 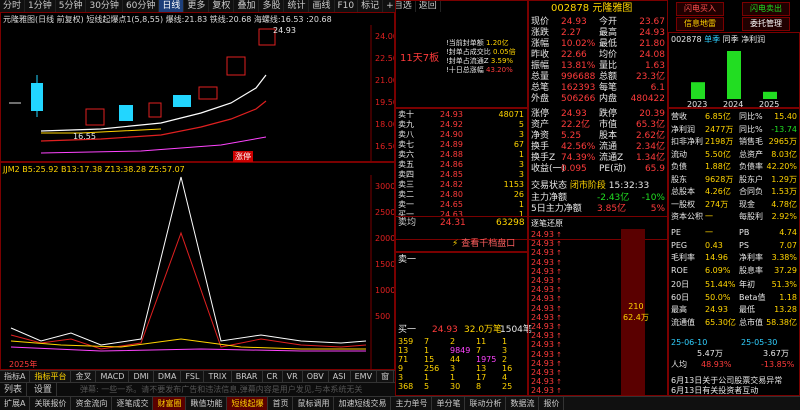 What do you see at coordinates (735, 116) in the screenshot?
I see `finance-row: 营收 6.85亿 同比% 15.40` at bounding box center [735, 116].